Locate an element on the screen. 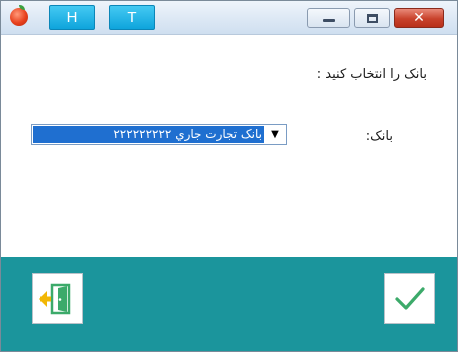 The width and height of the screenshot is (458, 352). select-bank-prompt: بانک را انتخاب کنید : is located at coordinates (371, 74).